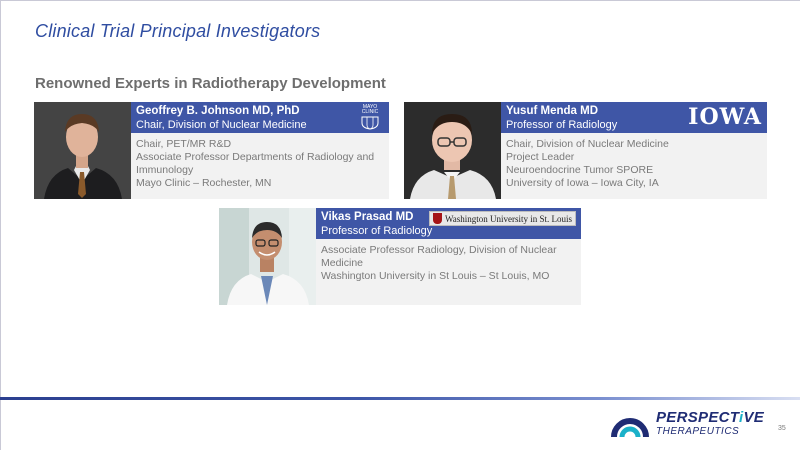 Image resolution: width=800 pixels, height=450 pixels. I want to click on washu-logo-text: Washington University in St. Louis, so click(508, 218).